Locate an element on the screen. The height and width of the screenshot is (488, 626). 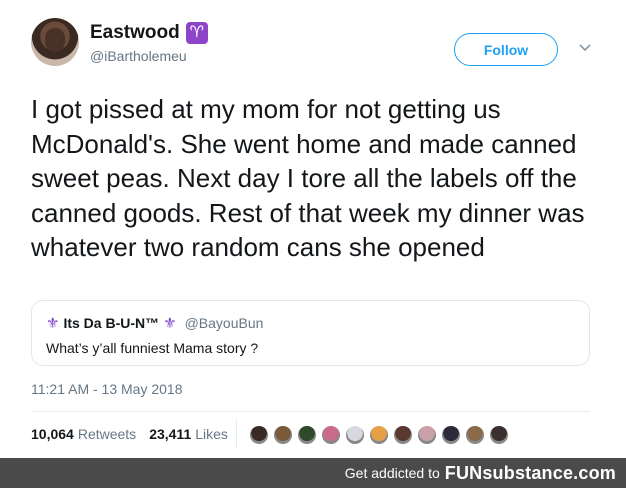
footer-brand-logo: FUNsubstance.com is located at coordinates (530, 473).